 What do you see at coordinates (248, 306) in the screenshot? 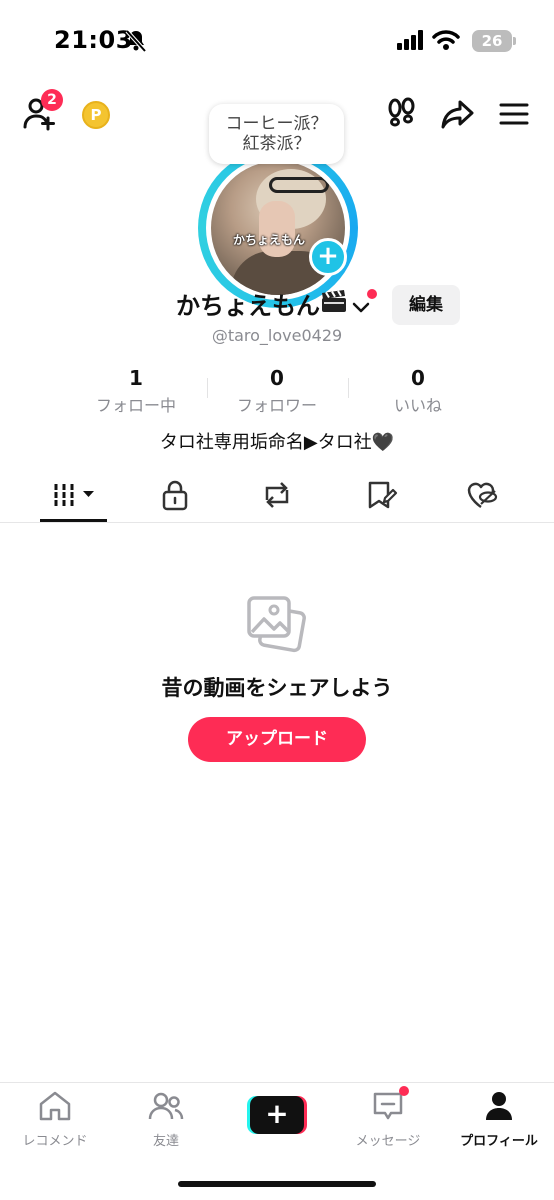
I see `display-name: かちょえもん` at bounding box center [248, 306].